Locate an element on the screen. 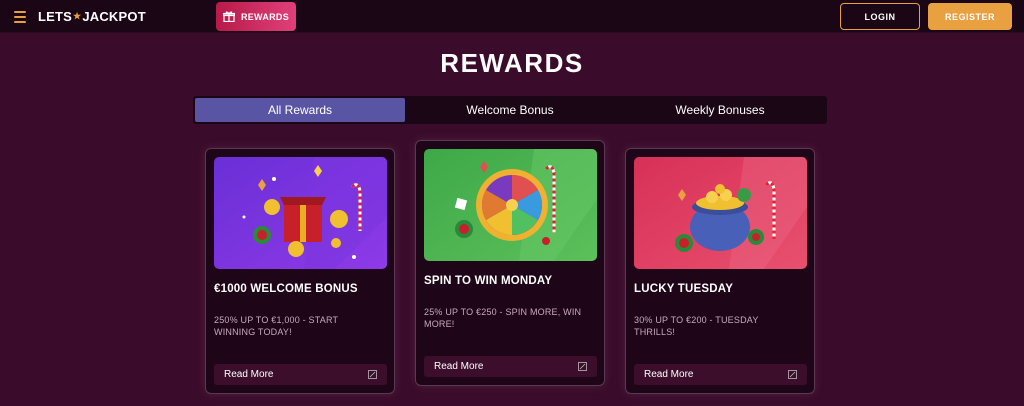 The height and width of the screenshot is (406, 1024). register-button: REGISTER is located at coordinates (970, 16).